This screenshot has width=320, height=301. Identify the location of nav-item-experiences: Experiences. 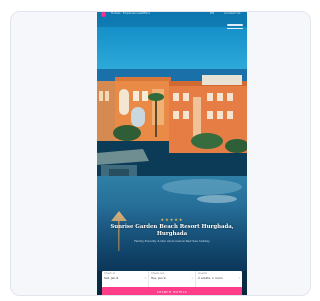
(132, 13).